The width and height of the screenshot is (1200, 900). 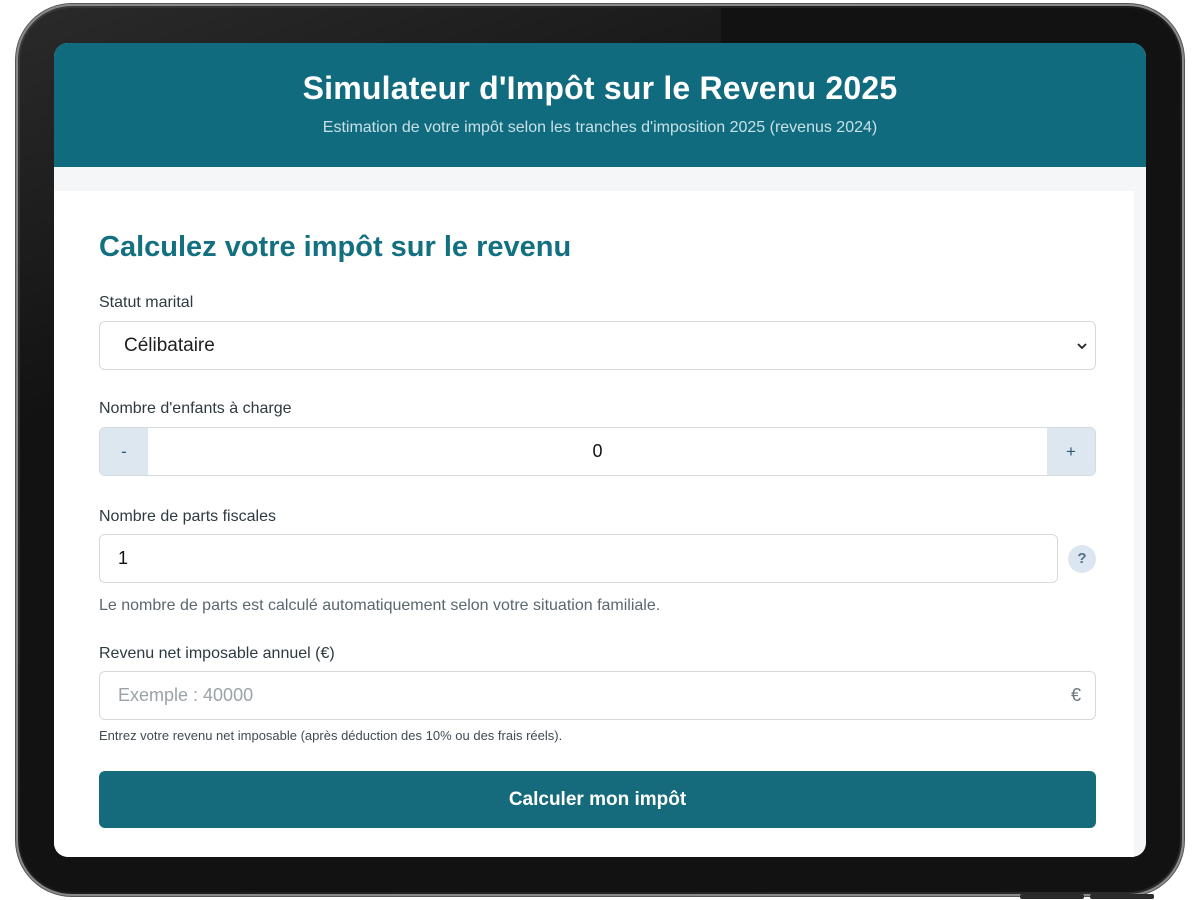 I want to click on children-label: Nombre d'enfants à charge, so click(x=195, y=408).